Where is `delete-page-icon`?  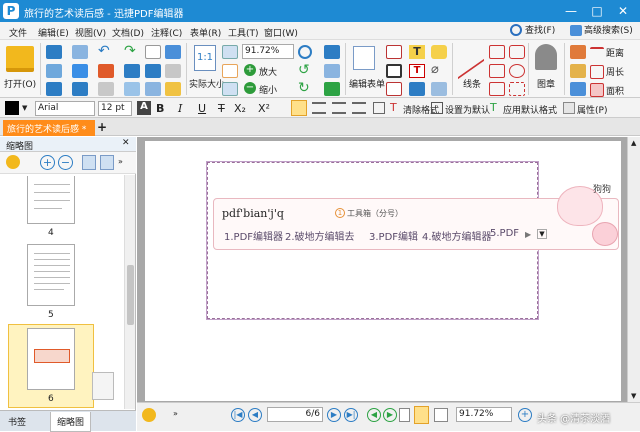 delete-page-icon is located at coordinates (332, 71).